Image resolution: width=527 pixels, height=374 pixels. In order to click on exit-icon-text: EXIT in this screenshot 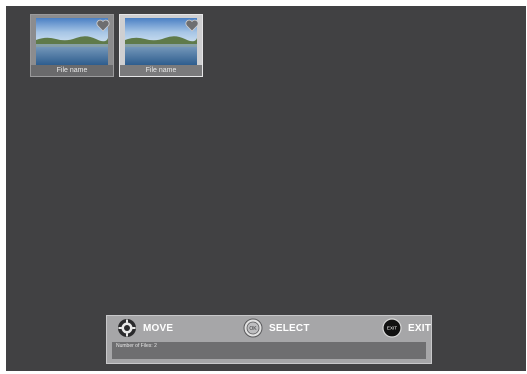, I will do `click(392, 328)`.